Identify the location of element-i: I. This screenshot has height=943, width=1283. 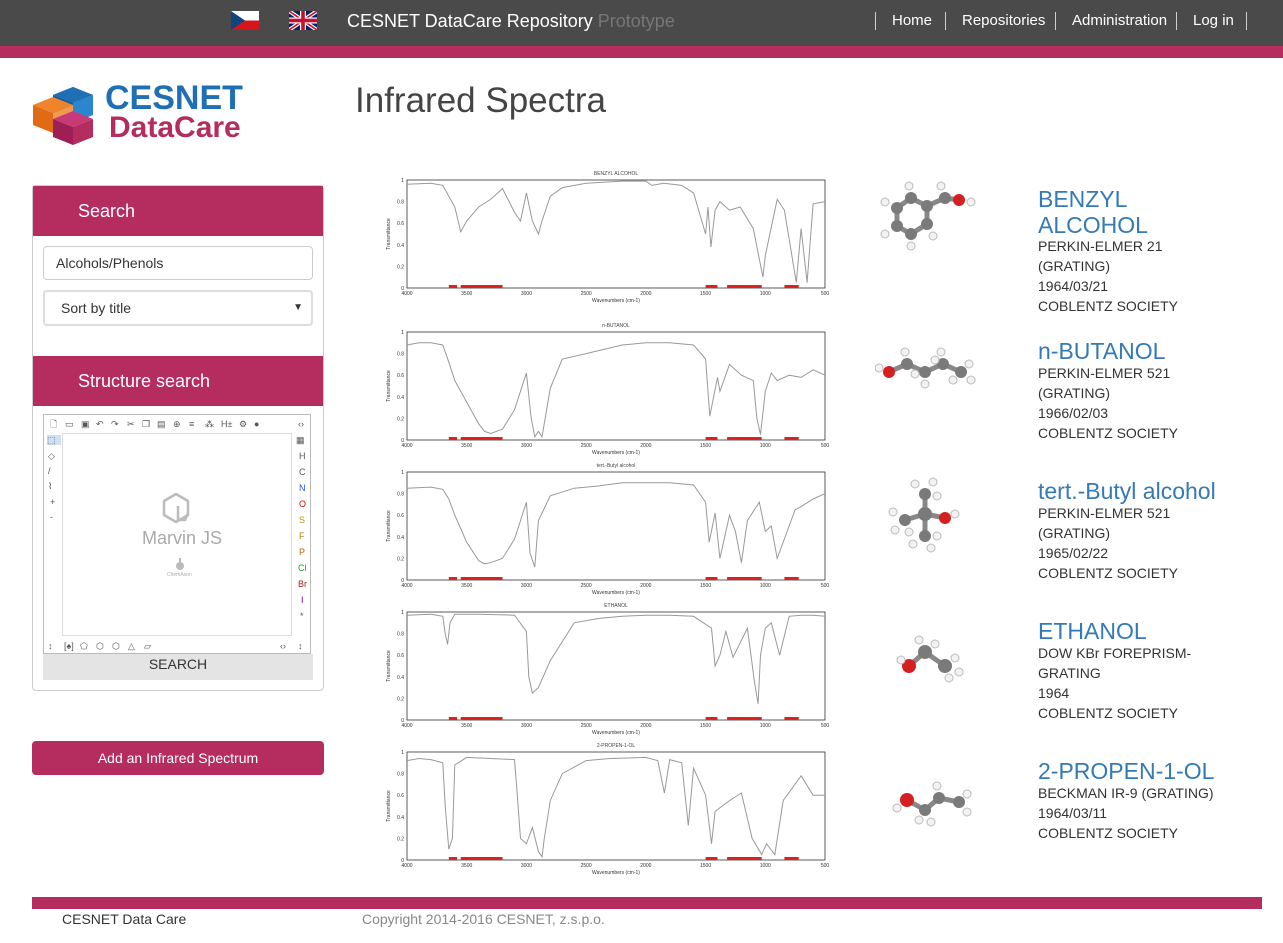
(302, 600).